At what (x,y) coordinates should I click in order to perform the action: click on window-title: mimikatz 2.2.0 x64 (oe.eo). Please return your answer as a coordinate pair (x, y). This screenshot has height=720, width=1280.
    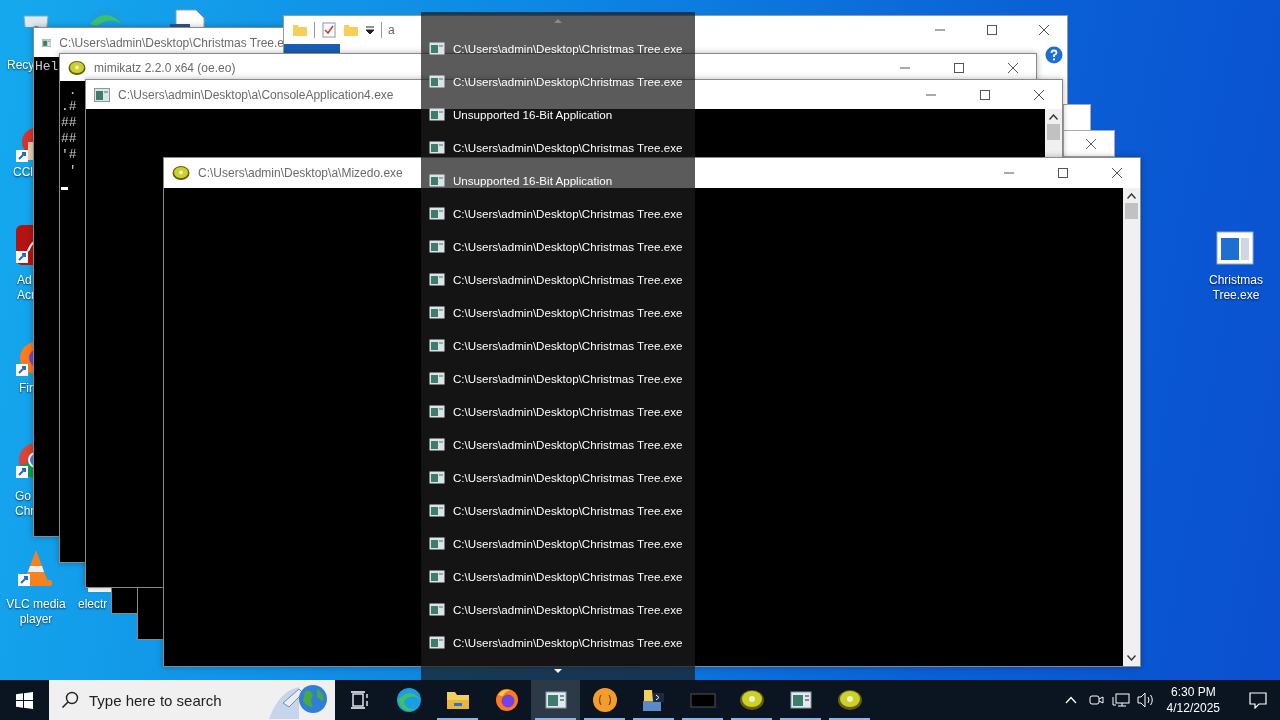
    Looking at the image, I should click on (165, 67).